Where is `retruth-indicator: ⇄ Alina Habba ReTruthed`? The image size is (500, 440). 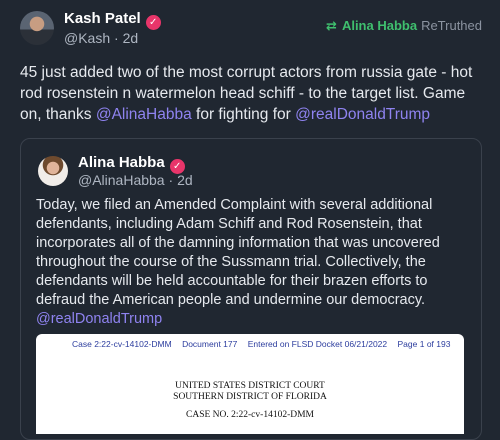 retruth-indicator: ⇄ Alina Habba ReTruthed is located at coordinates (404, 26).